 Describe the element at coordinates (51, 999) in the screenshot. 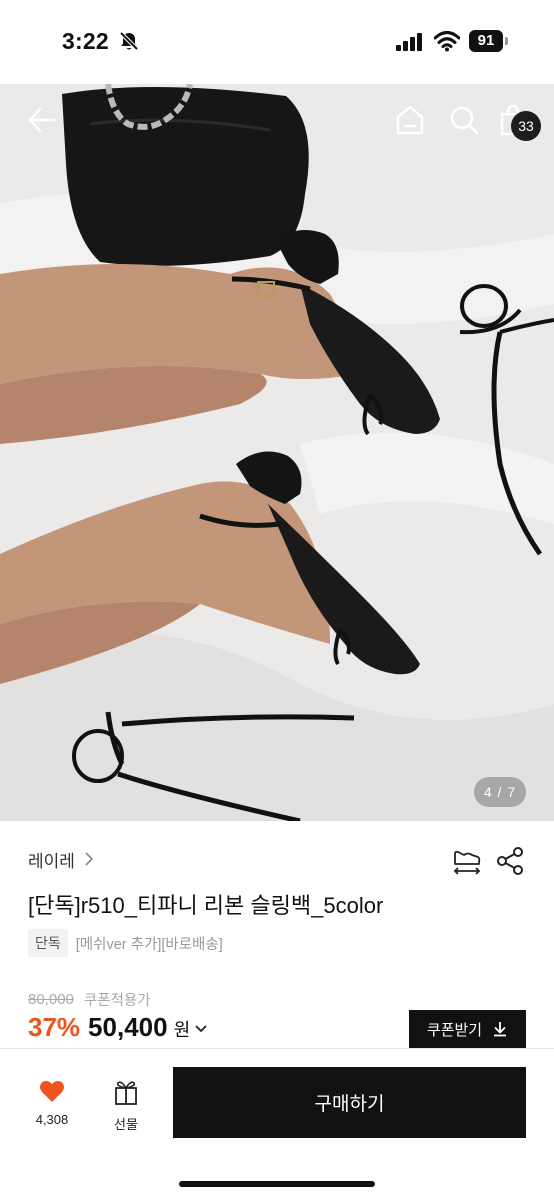

I see `original-price: 80,000` at that location.